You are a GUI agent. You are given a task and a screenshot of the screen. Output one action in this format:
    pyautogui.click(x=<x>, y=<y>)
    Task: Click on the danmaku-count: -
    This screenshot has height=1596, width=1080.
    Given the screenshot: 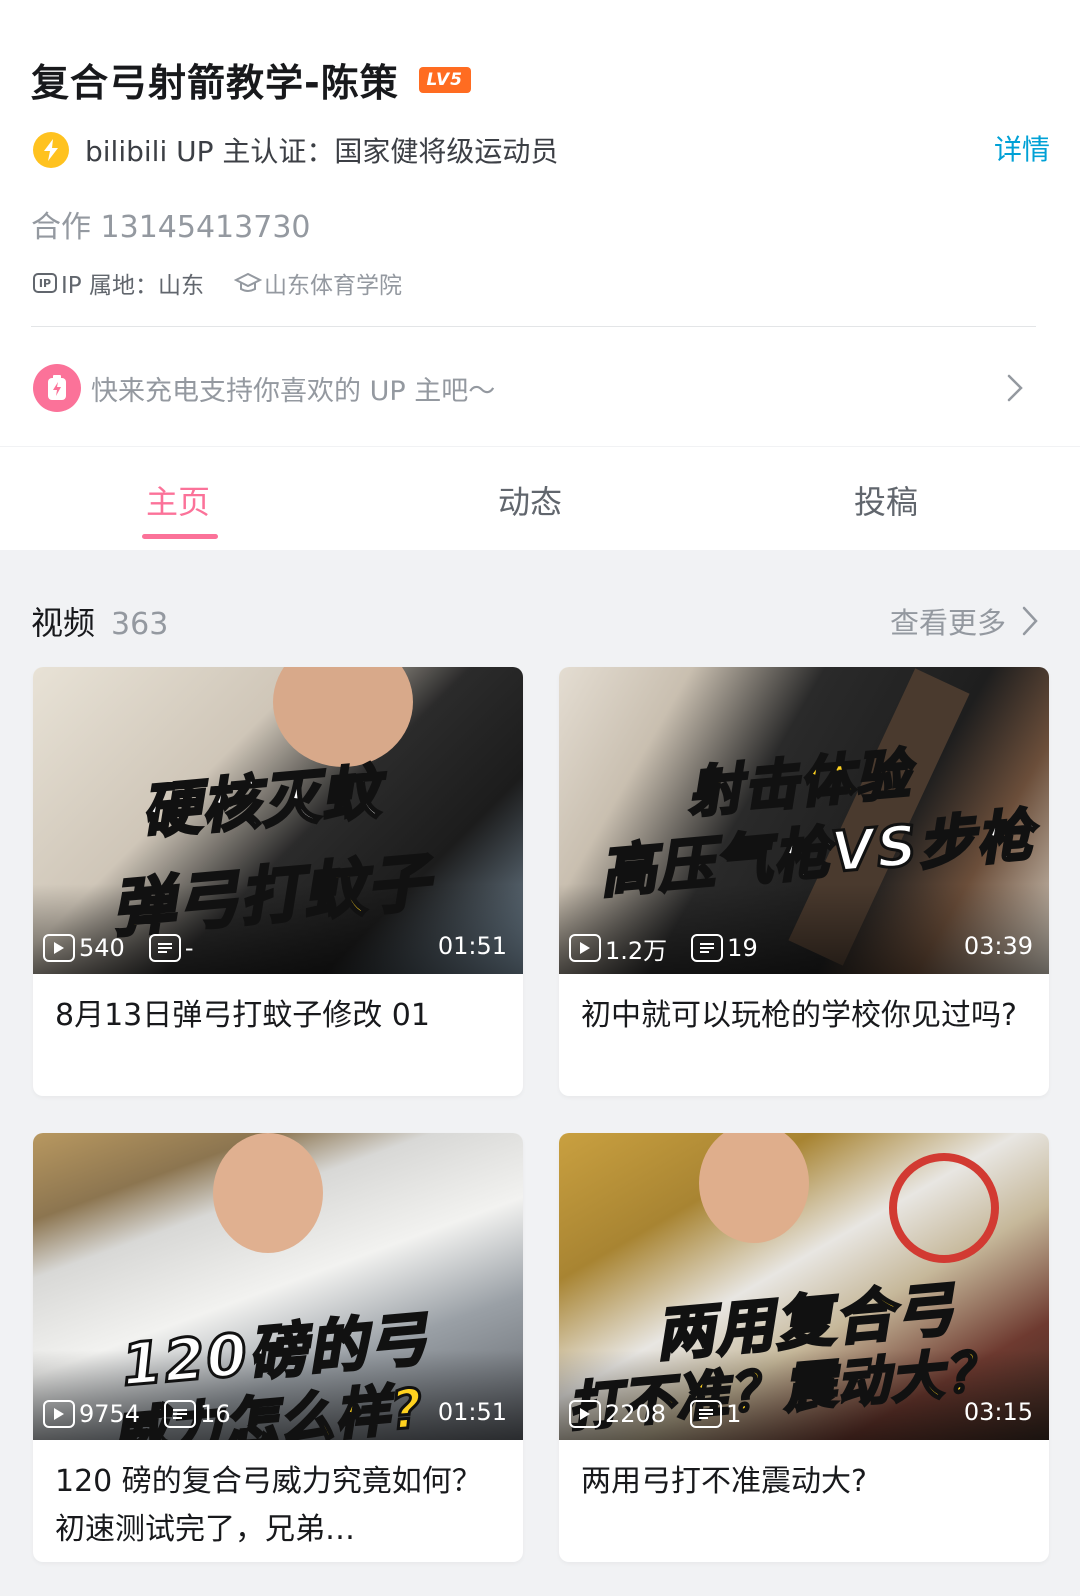 What is the action you would take?
    pyautogui.click(x=189, y=948)
    